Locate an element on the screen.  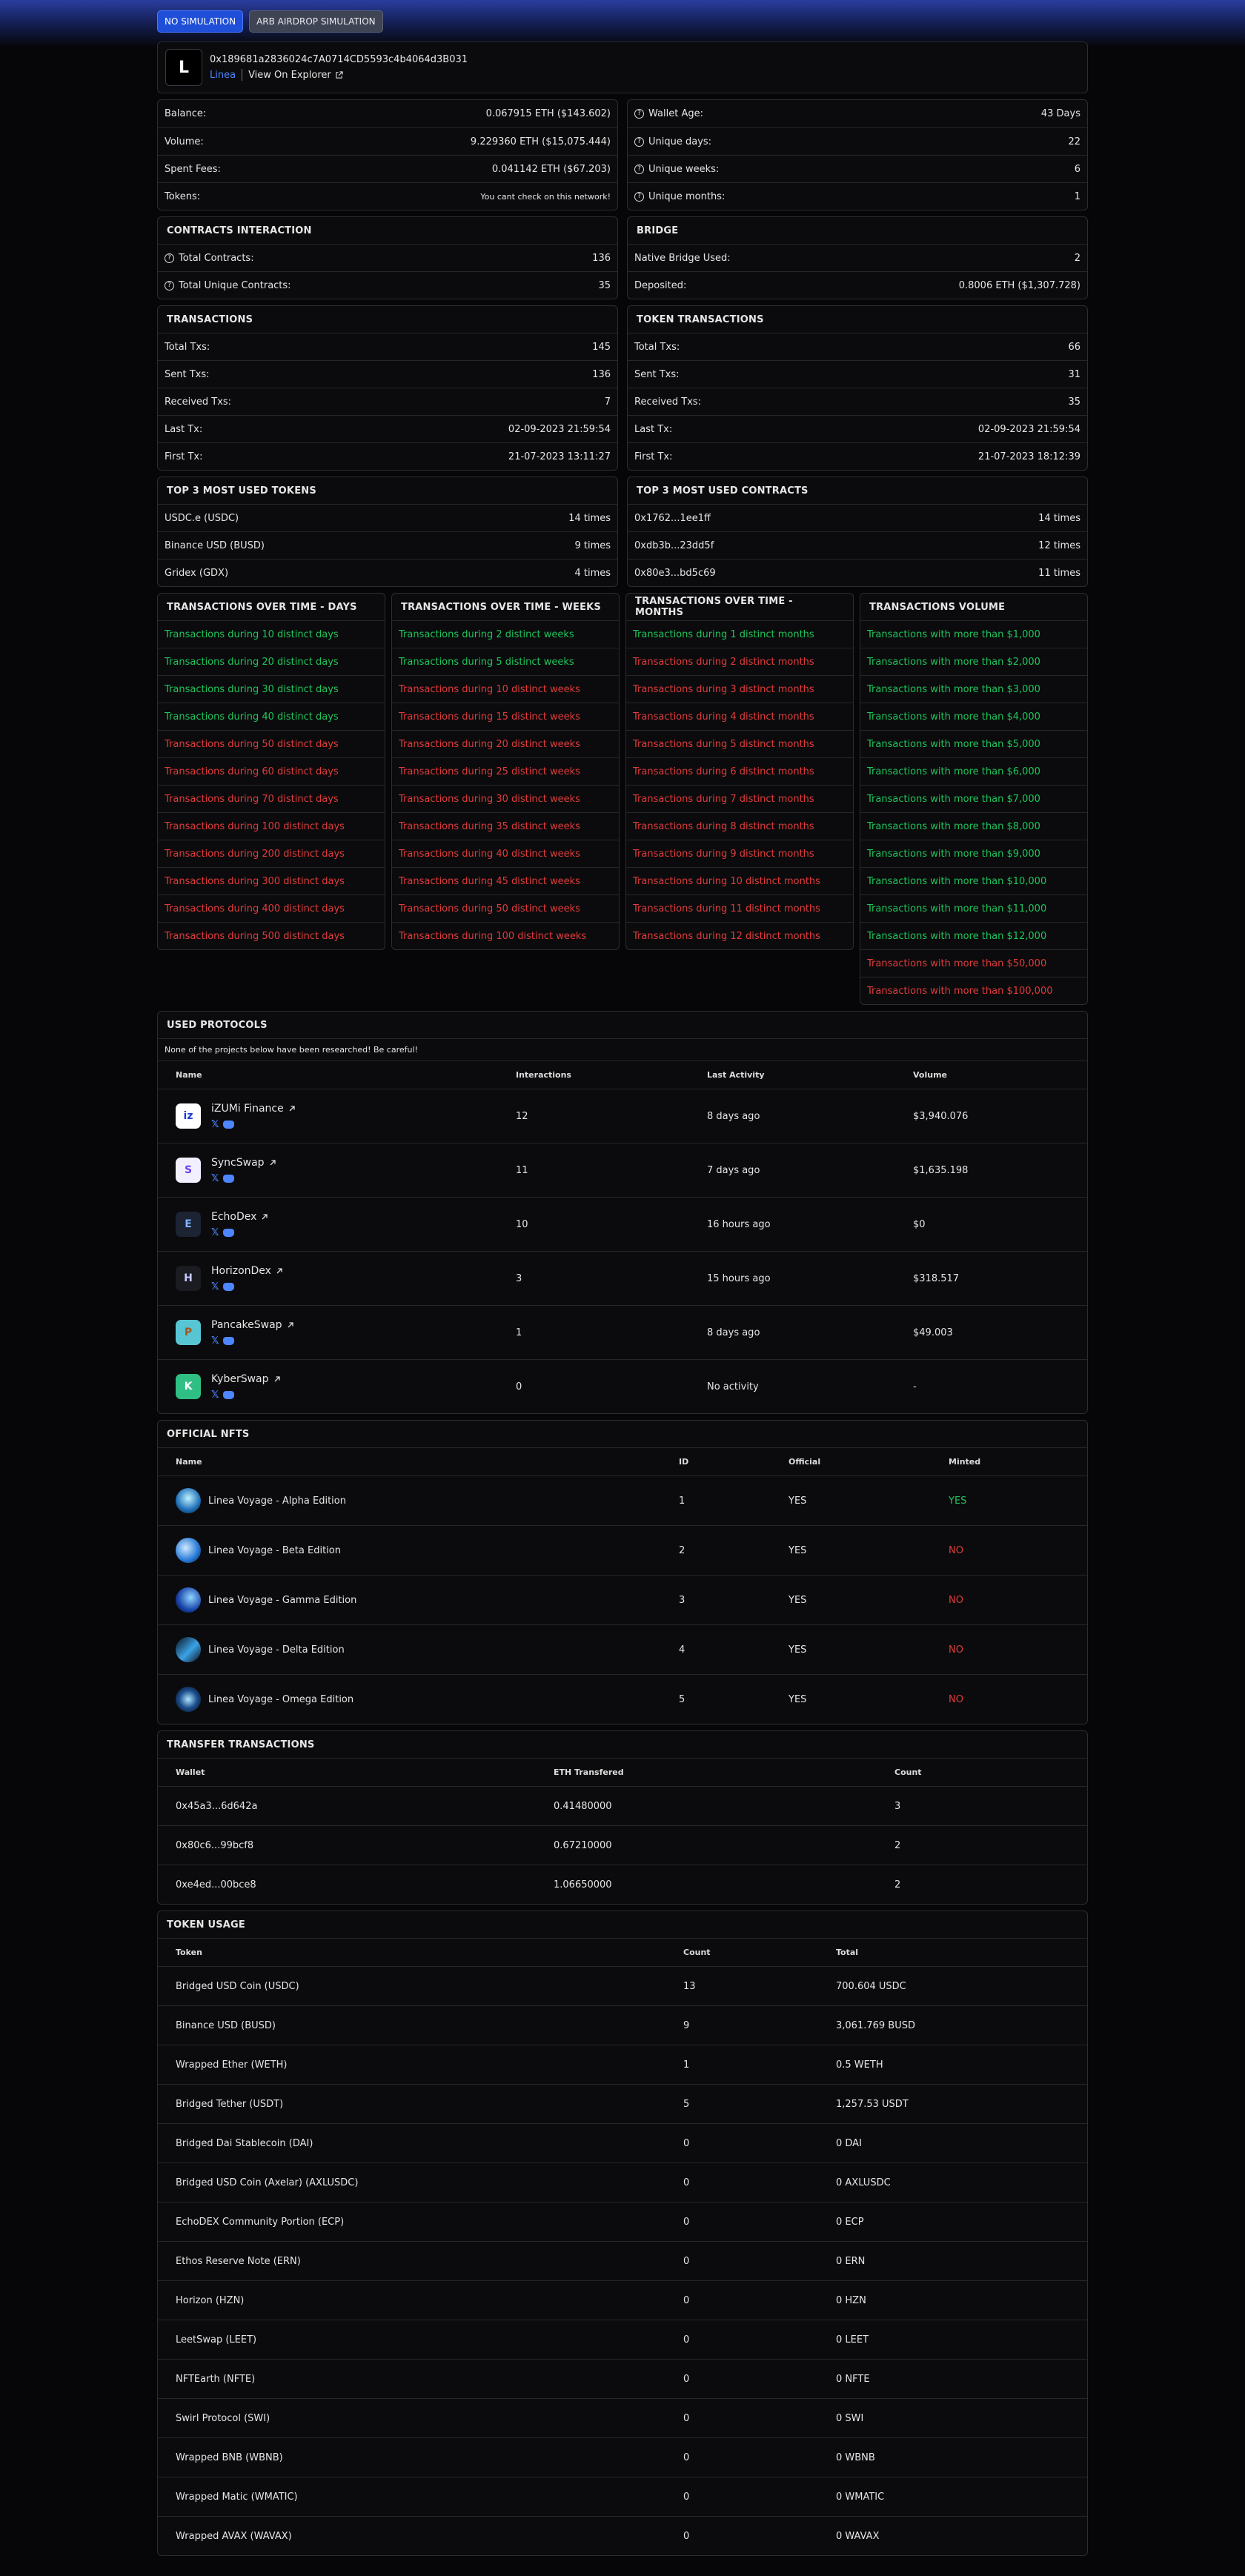
milestone-item: Transactions during 25 distinct weeks is located at coordinates (505, 771).